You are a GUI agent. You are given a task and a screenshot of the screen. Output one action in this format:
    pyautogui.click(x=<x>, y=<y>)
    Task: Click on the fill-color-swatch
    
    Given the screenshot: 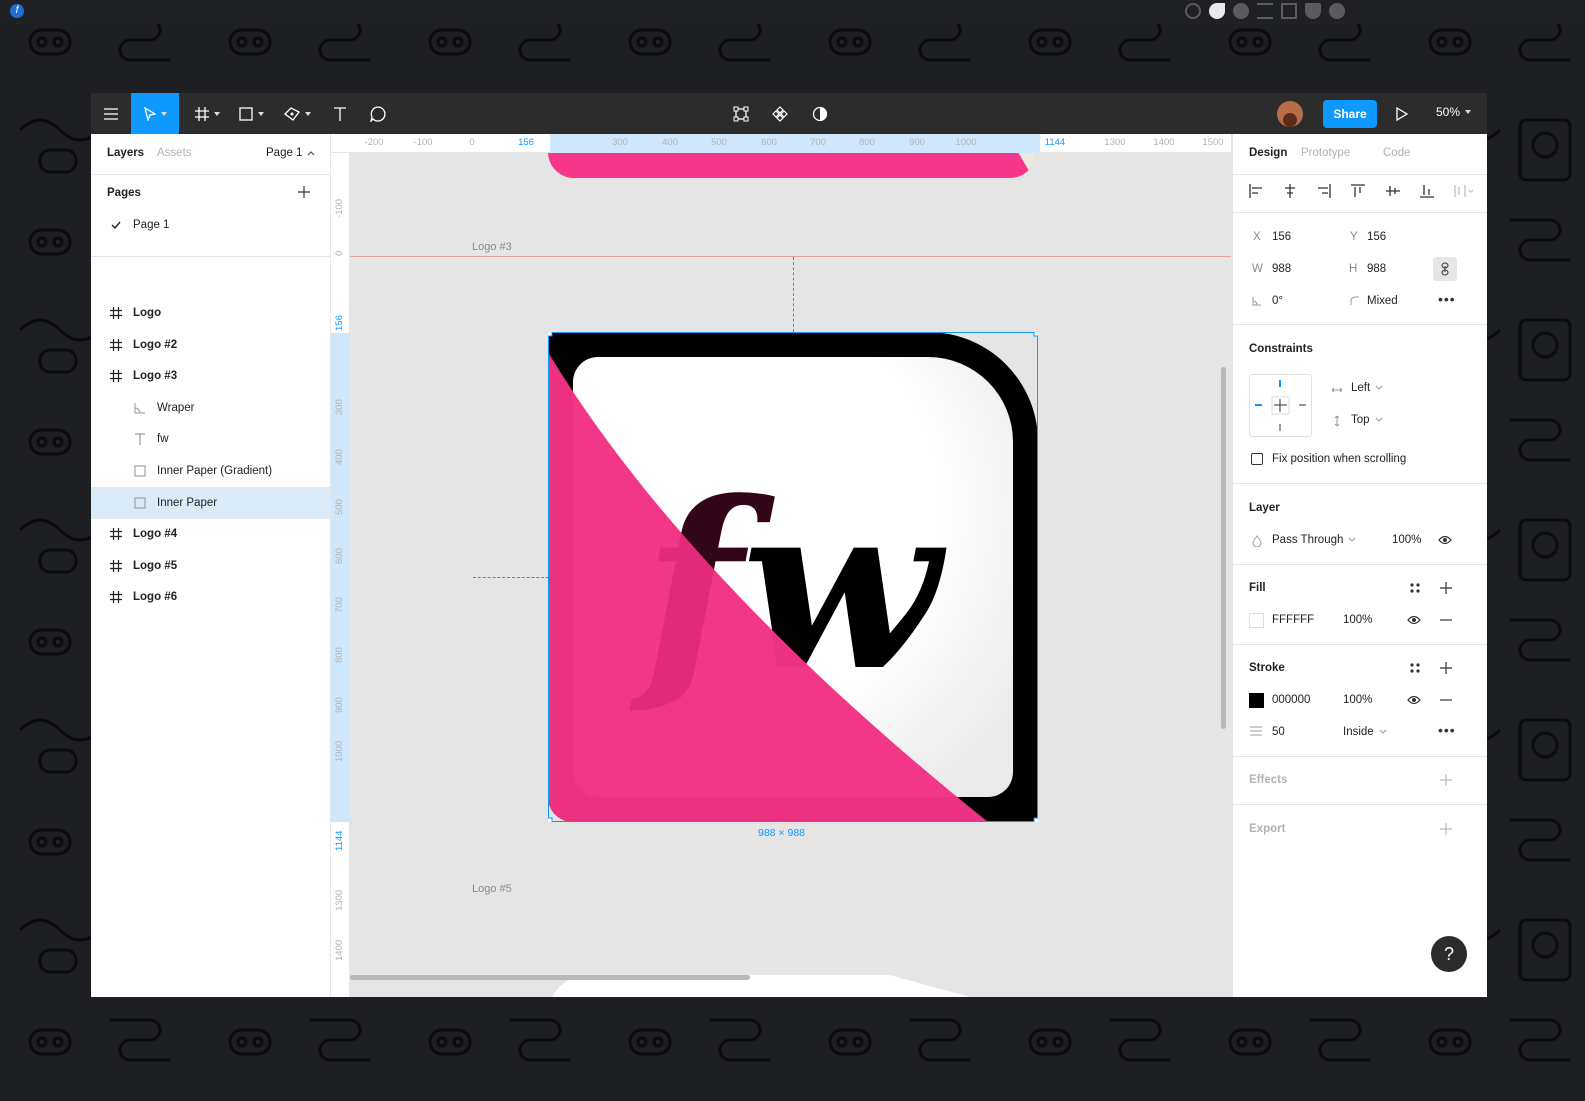 What is the action you would take?
    pyautogui.click(x=1256, y=620)
    